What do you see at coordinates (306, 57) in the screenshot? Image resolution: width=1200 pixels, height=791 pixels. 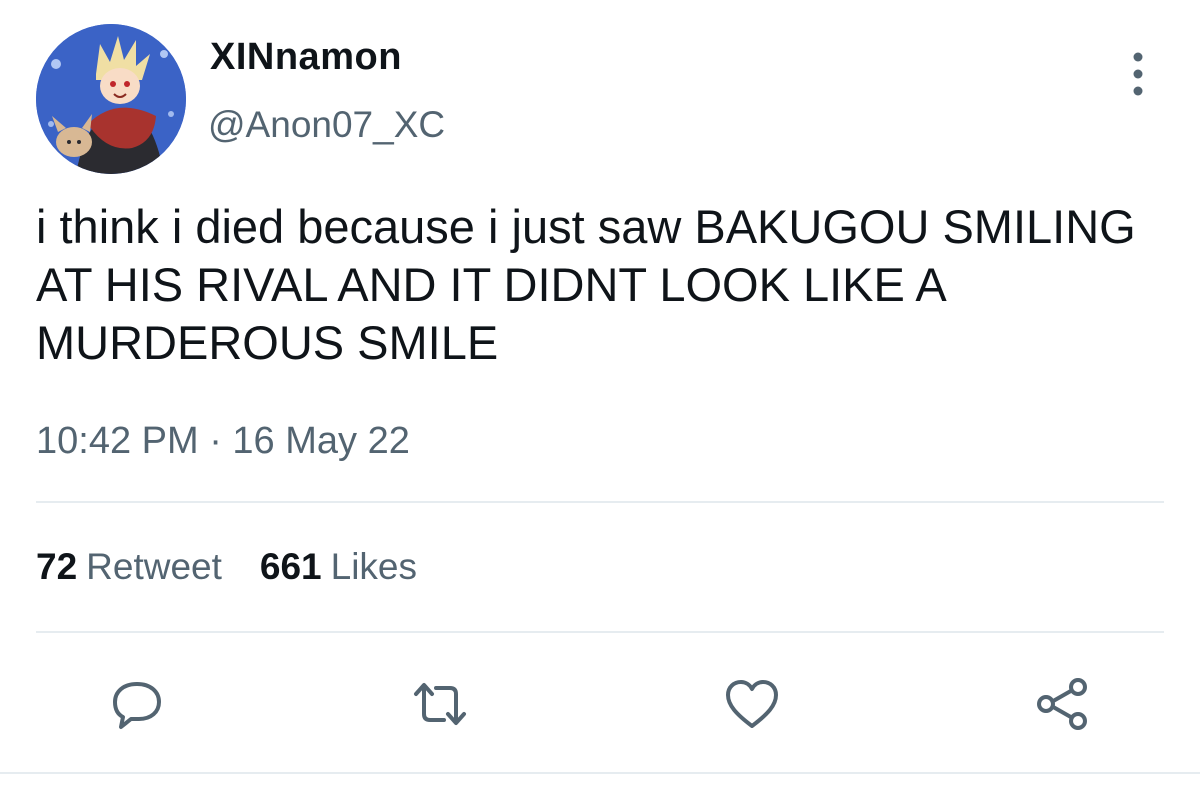 I see `display-name: XINnamon` at bounding box center [306, 57].